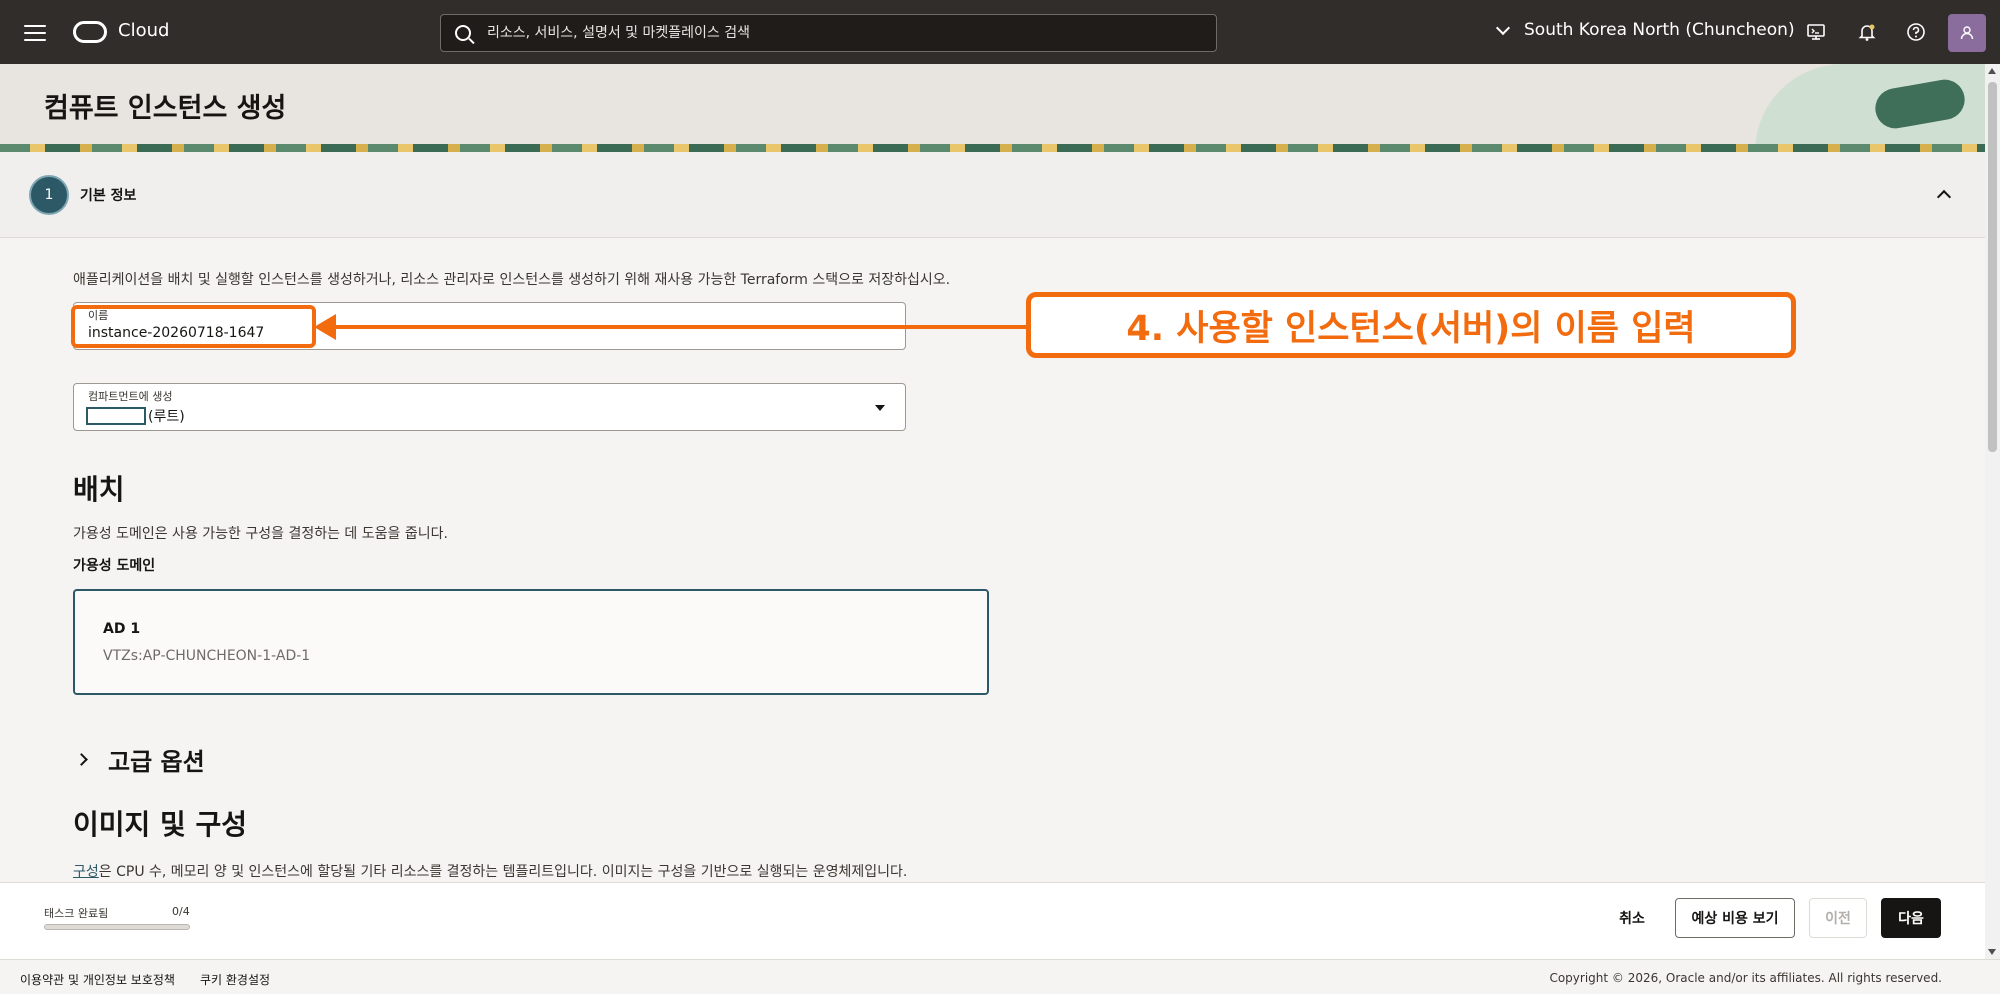  Describe the element at coordinates (207, 656) in the screenshot. I see `ad-value: VTZs:AP-CHUNCHEON-1-AD-1` at that location.